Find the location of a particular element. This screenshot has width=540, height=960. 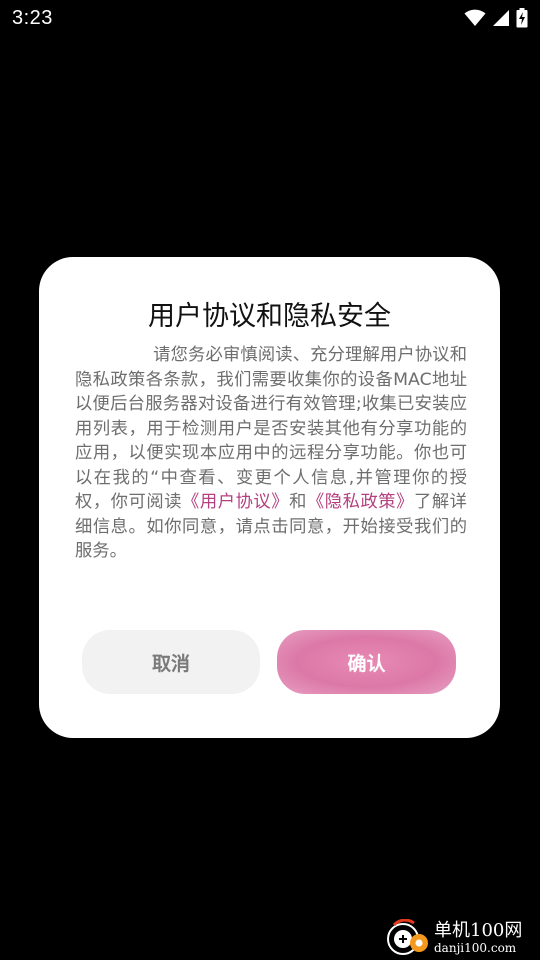

dialog-title: 用户协议和隐私安全 is located at coordinates (269, 316).